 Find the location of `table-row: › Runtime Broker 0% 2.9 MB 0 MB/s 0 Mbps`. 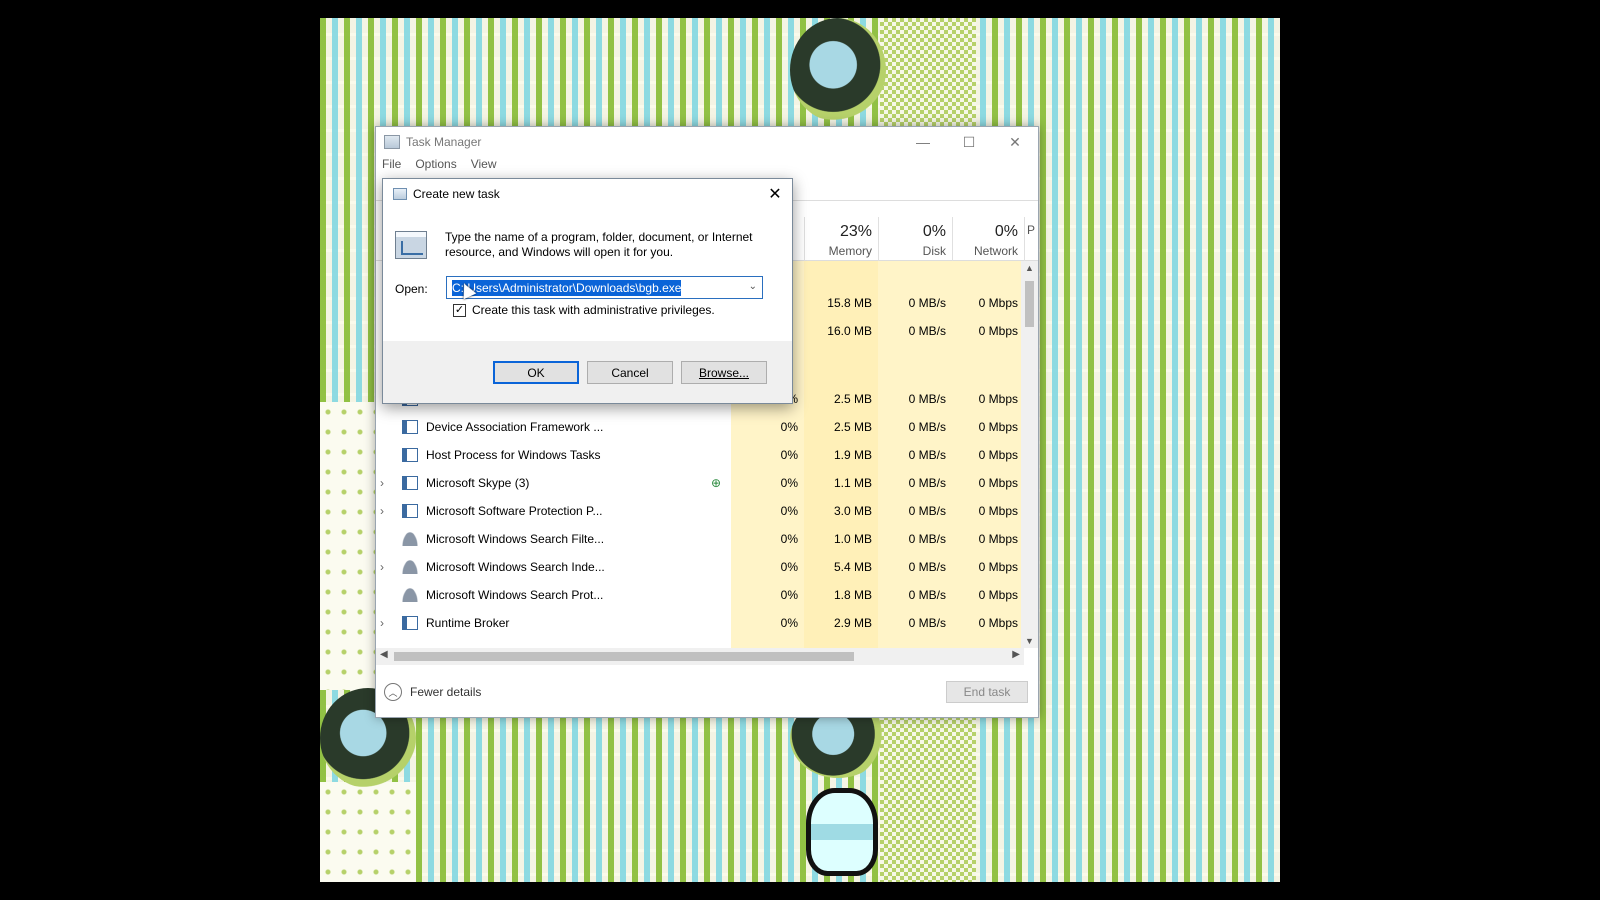

table-row: › Runtime Broker 0% 2.9 MB 0 MB/s 0 Mbps is located at coordinates (700, 623).